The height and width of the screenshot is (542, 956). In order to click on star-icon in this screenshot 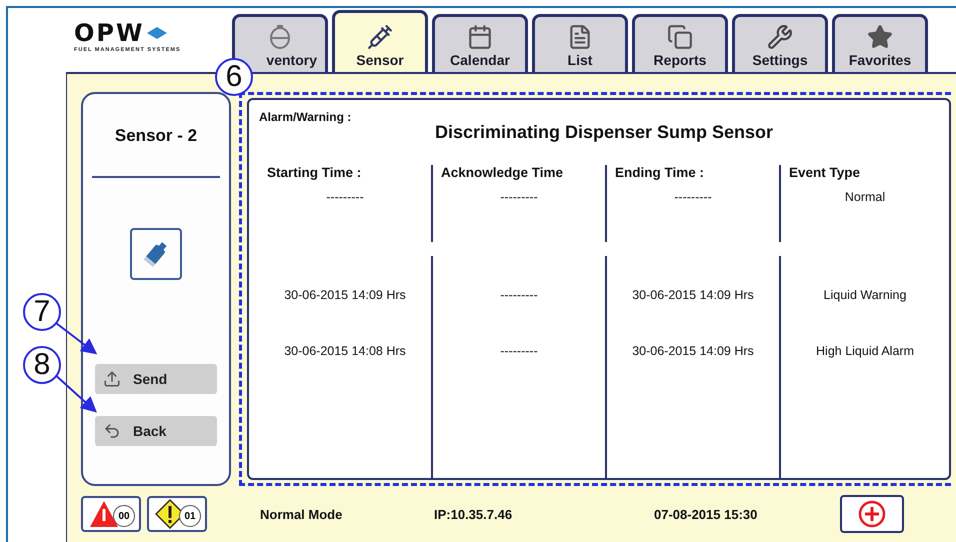, I will do `click(880, 37)`.